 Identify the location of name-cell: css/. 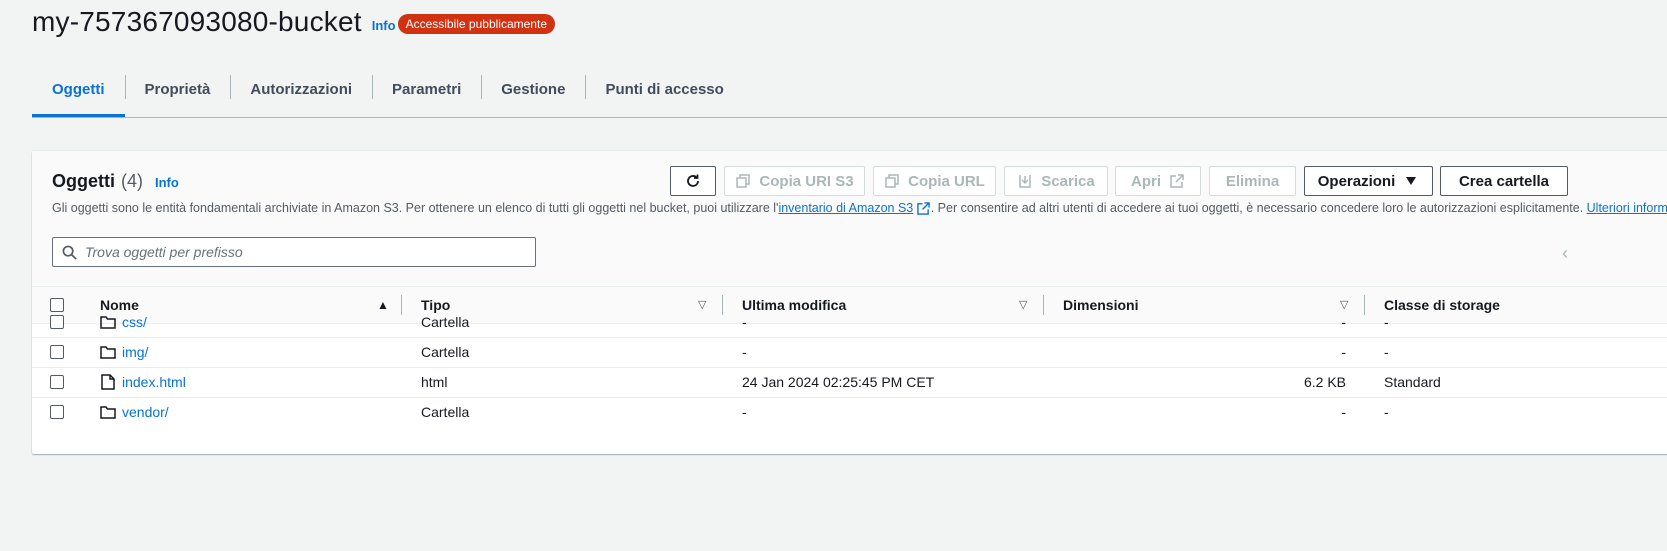
(123, 322).